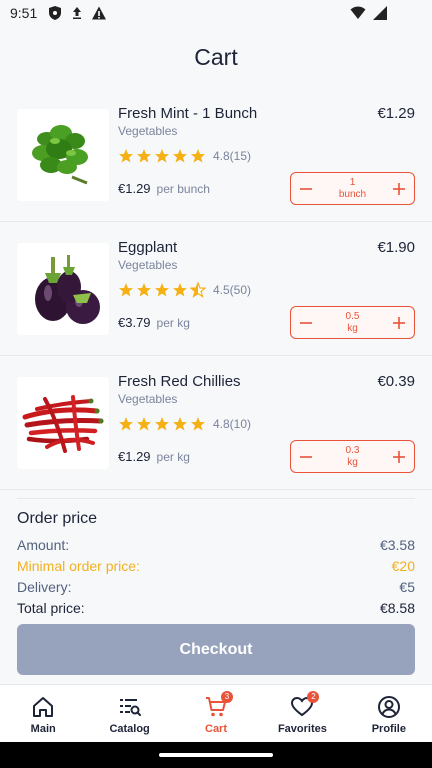 The height and width of the screenshot is (768, 432). Describe the element at coordinates (129, 713) in the screenshot. I see `nav-catalog: Catalog` at that location.